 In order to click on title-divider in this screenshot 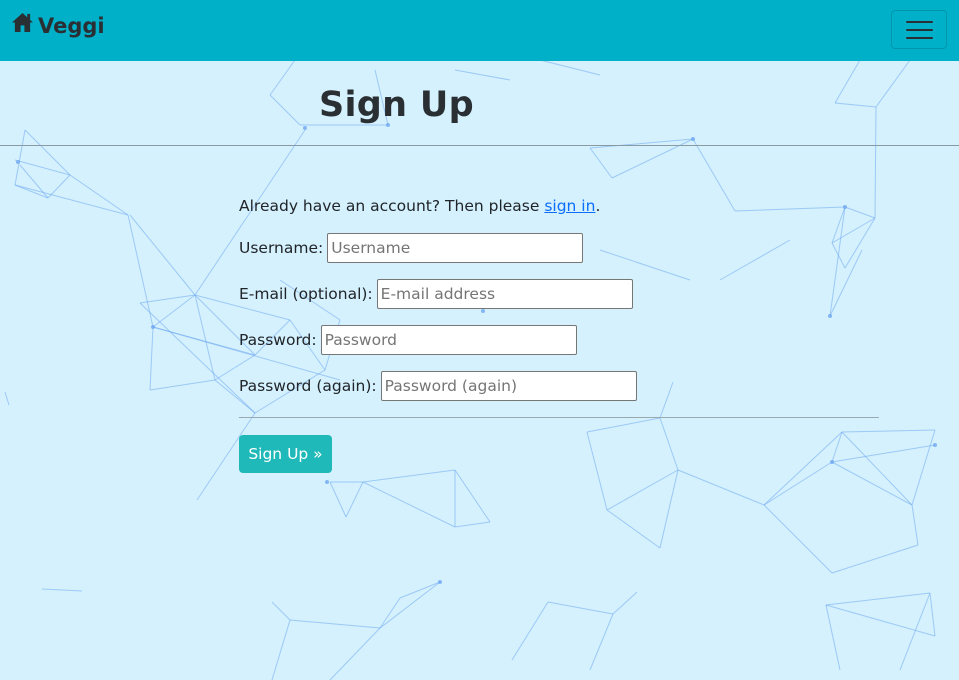, I will do `click(479, 145)`.